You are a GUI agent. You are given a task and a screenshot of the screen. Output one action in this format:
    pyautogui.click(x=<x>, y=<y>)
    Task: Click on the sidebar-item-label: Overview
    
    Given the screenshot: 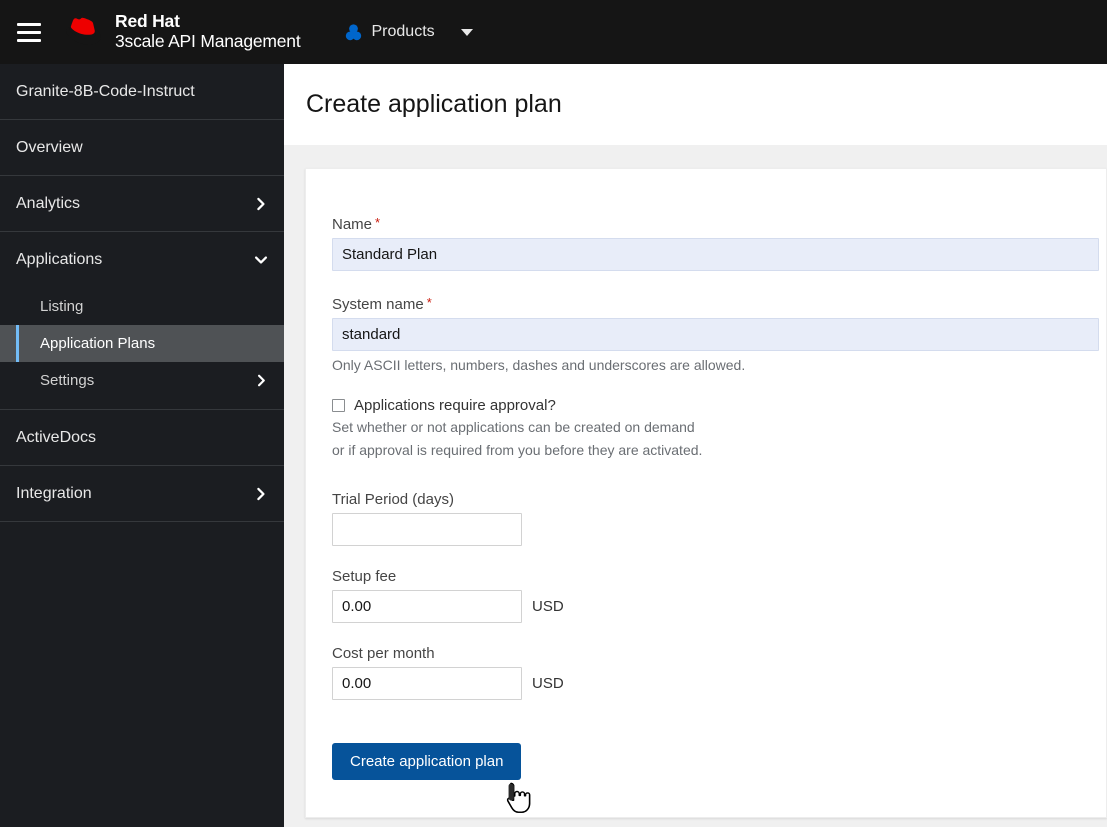 What is the action you would take?
    pyautogui.click(x=49, y=147)
    